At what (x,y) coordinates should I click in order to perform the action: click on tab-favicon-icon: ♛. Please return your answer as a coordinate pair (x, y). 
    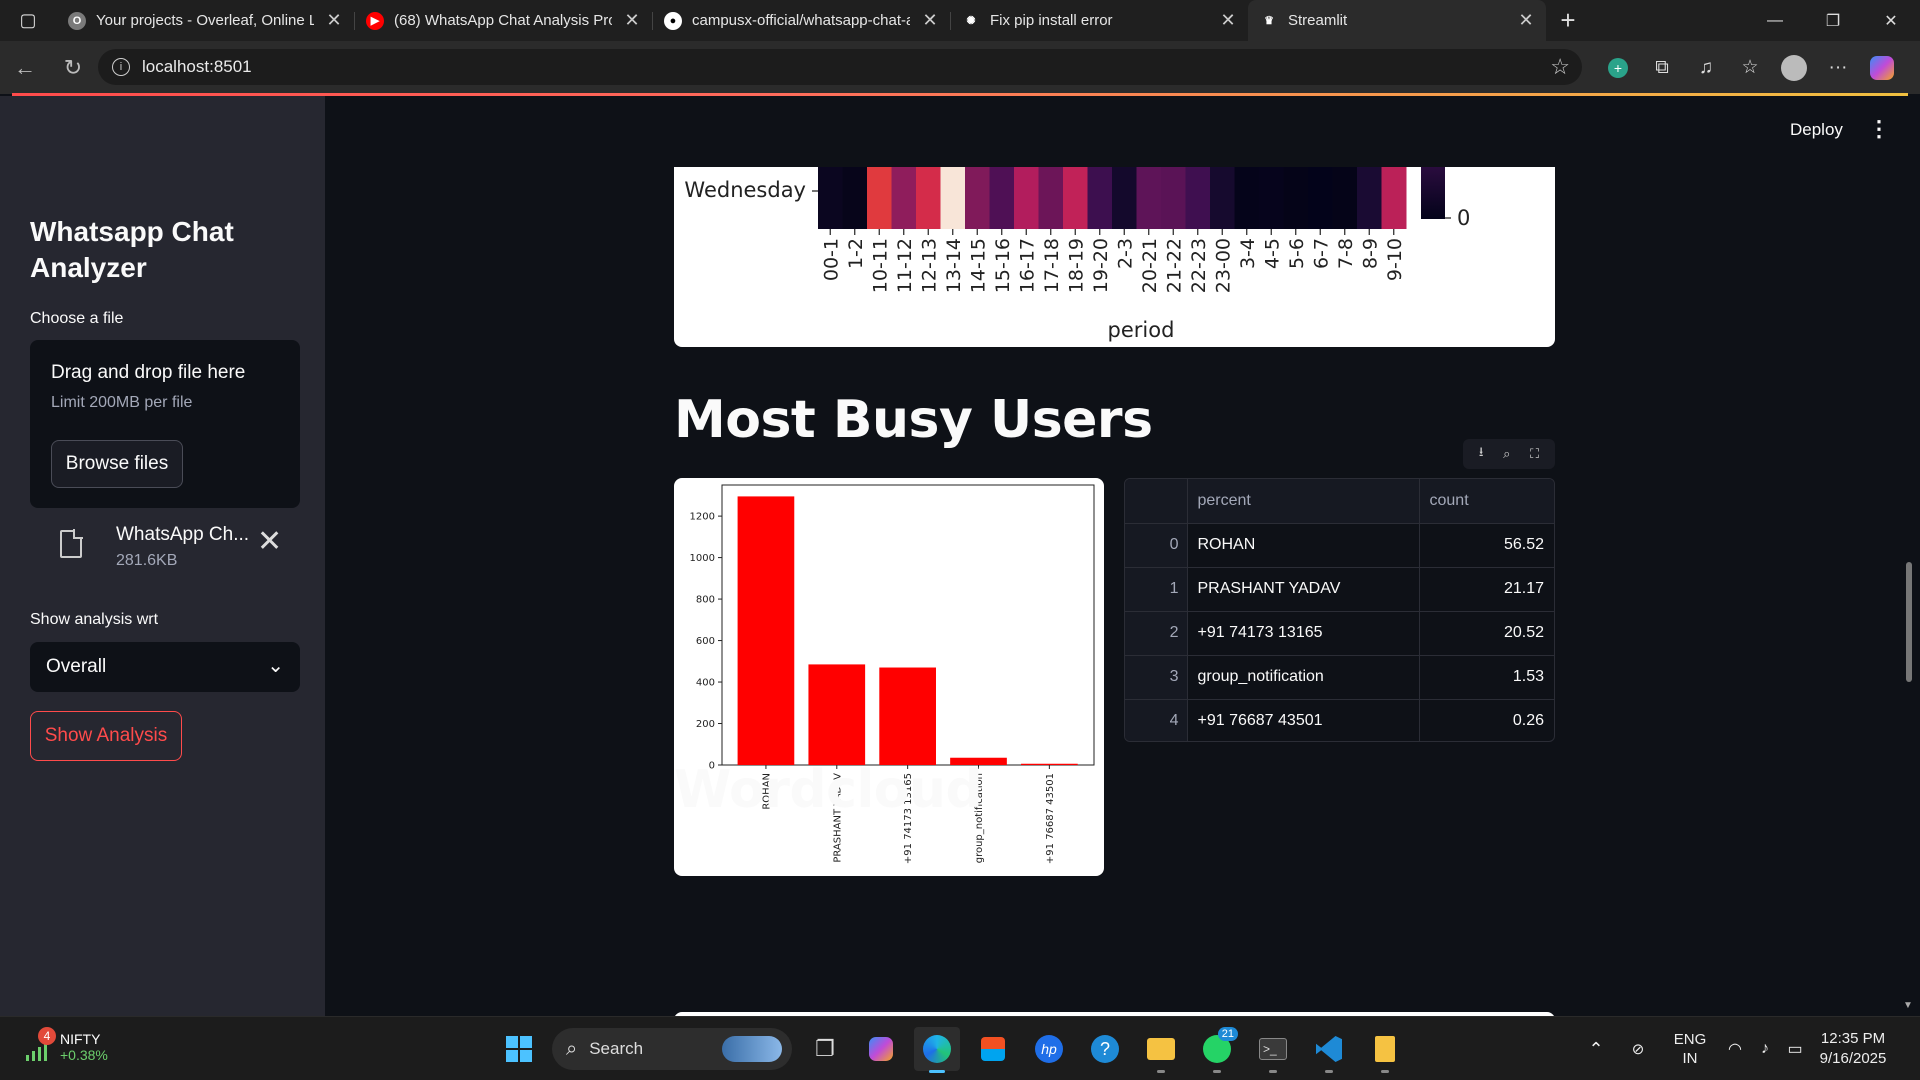
    Looking at the image, I should click on (1269, 20).